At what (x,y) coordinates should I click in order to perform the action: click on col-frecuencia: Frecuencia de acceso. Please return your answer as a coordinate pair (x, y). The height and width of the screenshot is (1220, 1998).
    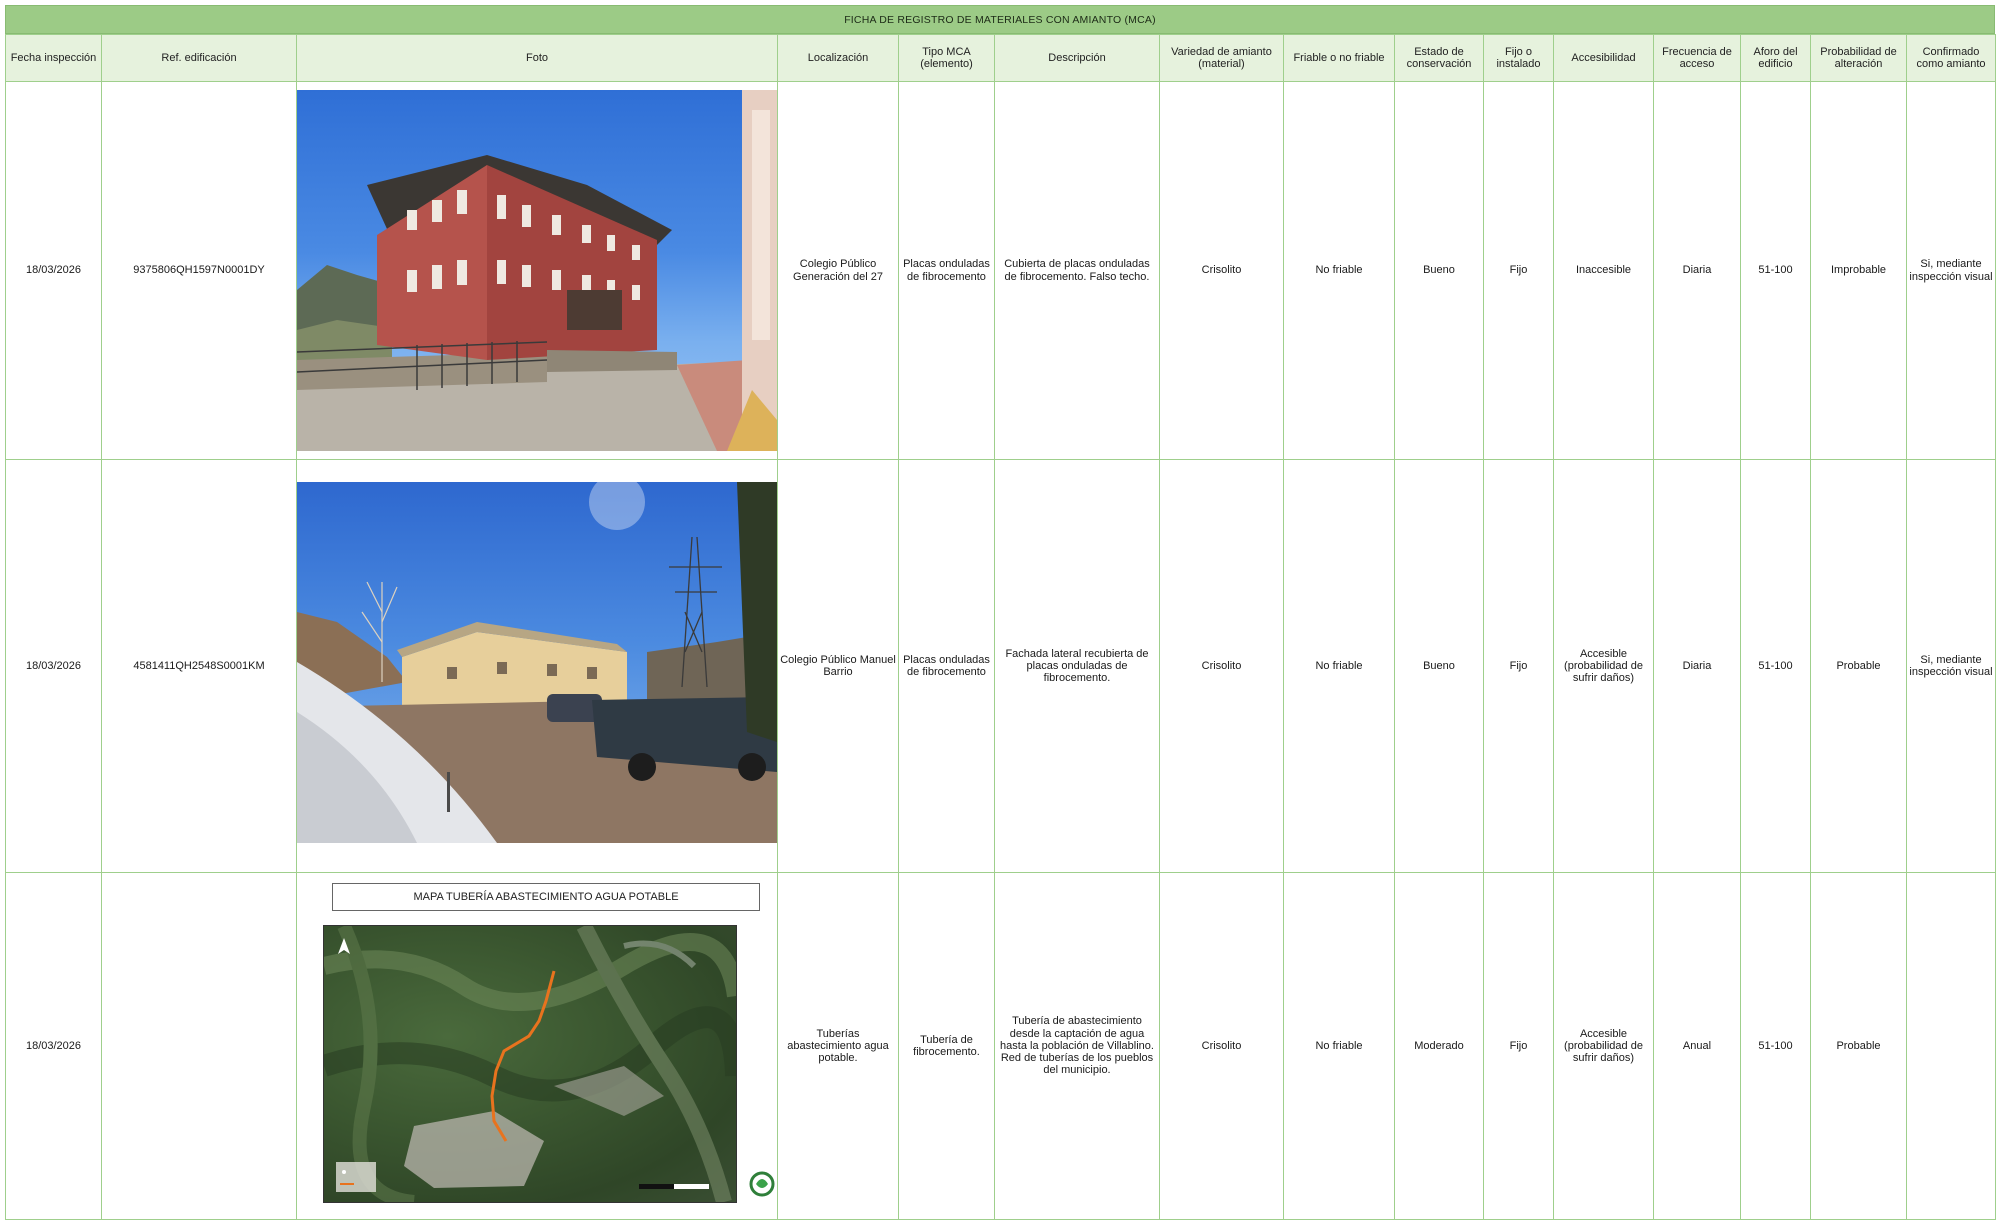
    Looking at the image, I should click on (1697, 58).